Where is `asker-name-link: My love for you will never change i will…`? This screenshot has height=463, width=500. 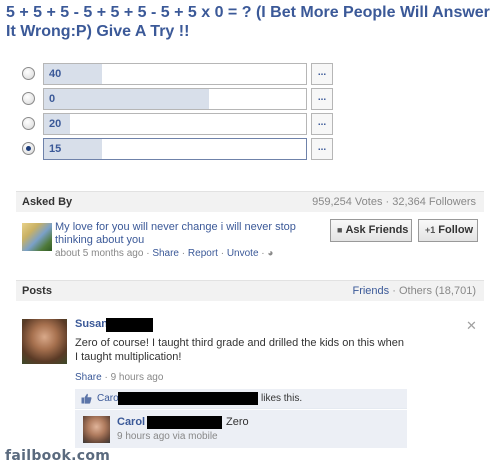
asker-name-link: My love for you will never change i will… is located at coordinates (189, 234).